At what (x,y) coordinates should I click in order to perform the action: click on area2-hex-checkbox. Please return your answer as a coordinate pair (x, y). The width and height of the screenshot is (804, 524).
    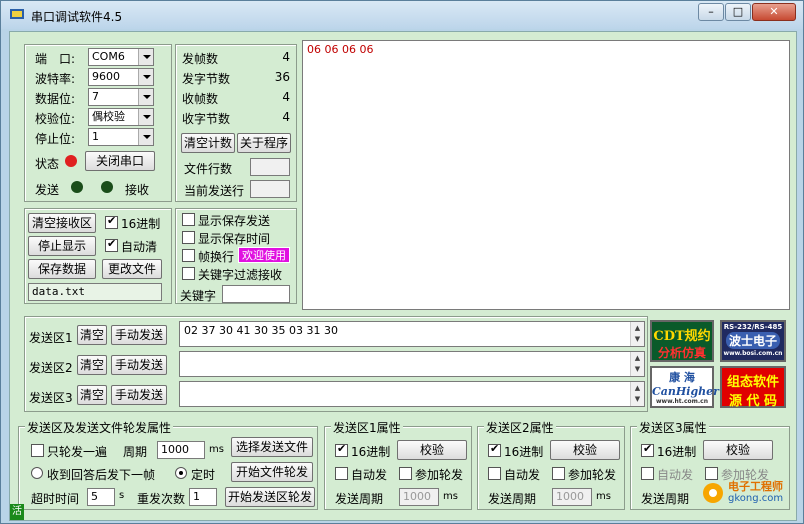
    Looking at the image, I should click on (494, 449).